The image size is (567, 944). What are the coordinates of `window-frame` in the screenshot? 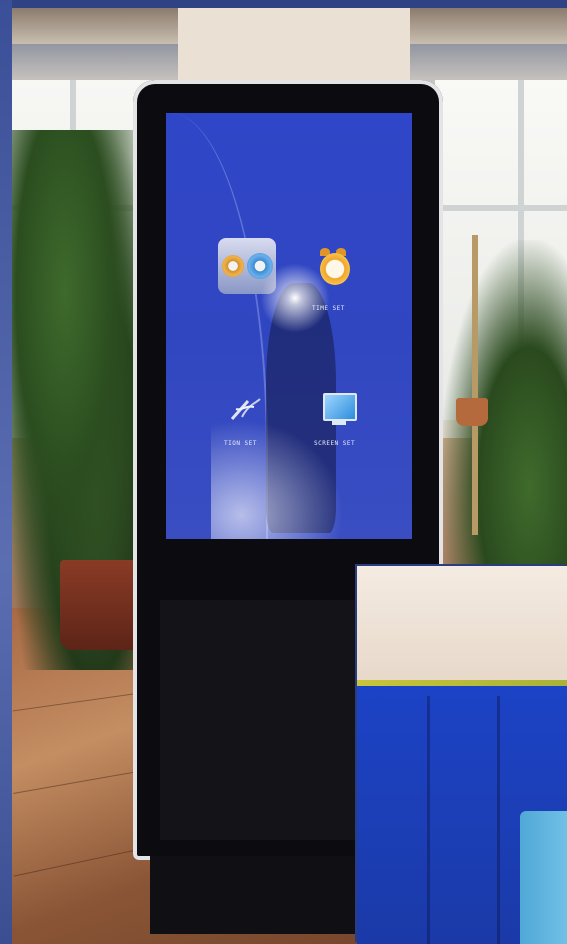 It's located at (501, 208).